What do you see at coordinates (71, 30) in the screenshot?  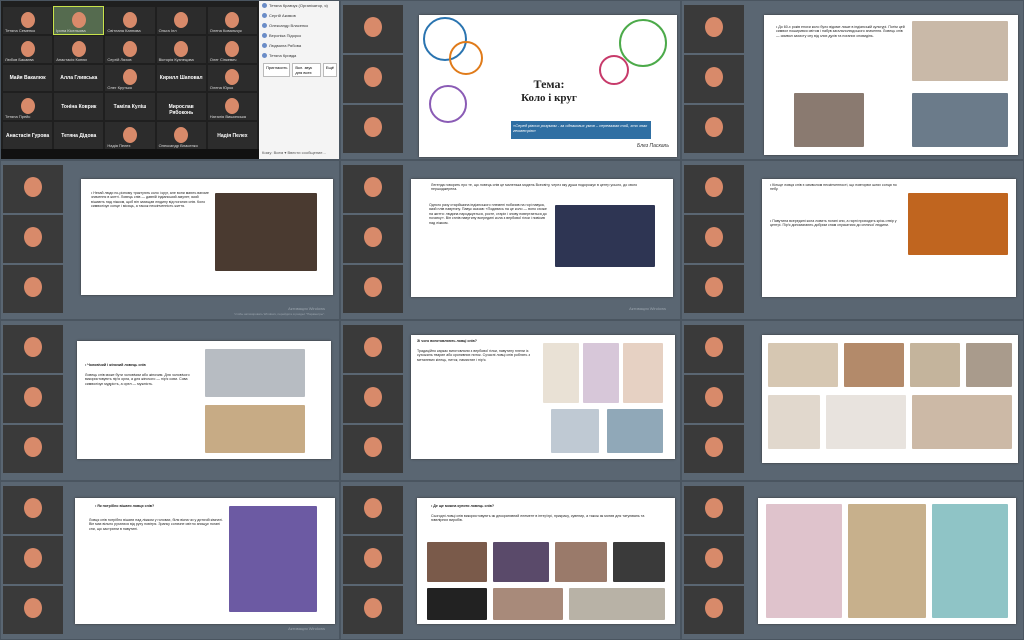 I see `participant-name: Ірина Кісельова` at bounding box center [71, 30].